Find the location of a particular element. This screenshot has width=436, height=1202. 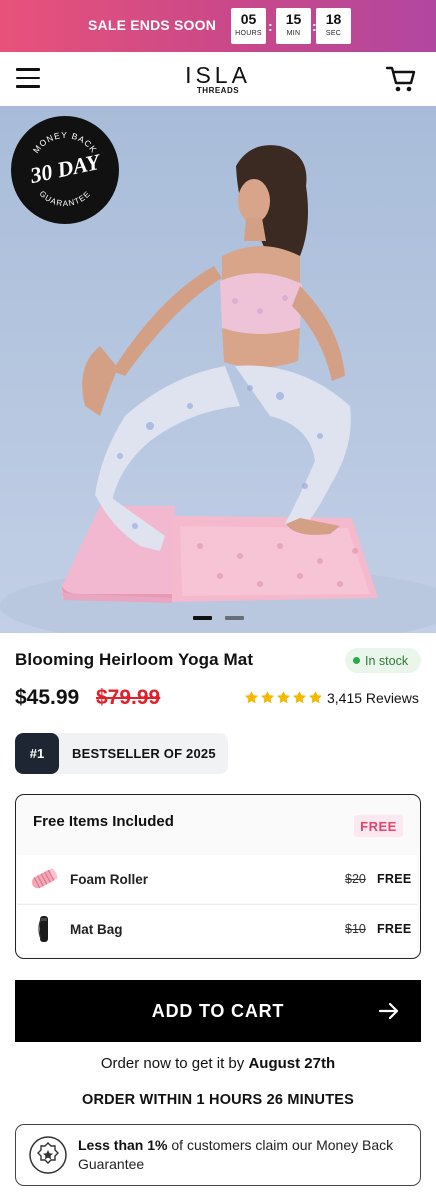

brand-logo: ISLA THREADS is located at coordinates (218, 79).